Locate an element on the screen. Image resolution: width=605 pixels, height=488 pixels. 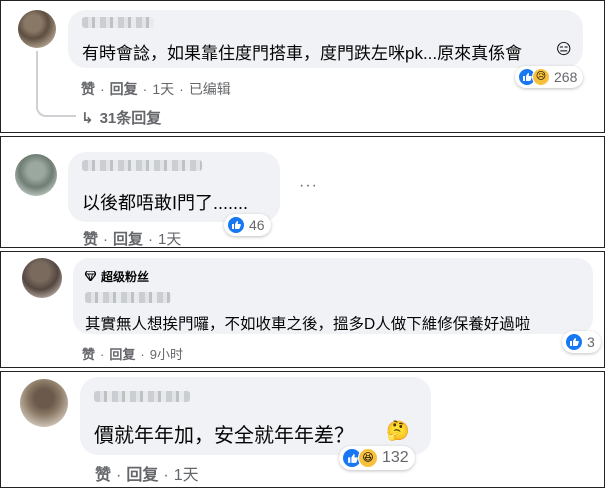
haha-icon: 😆 is located at coordinates (368, 458).